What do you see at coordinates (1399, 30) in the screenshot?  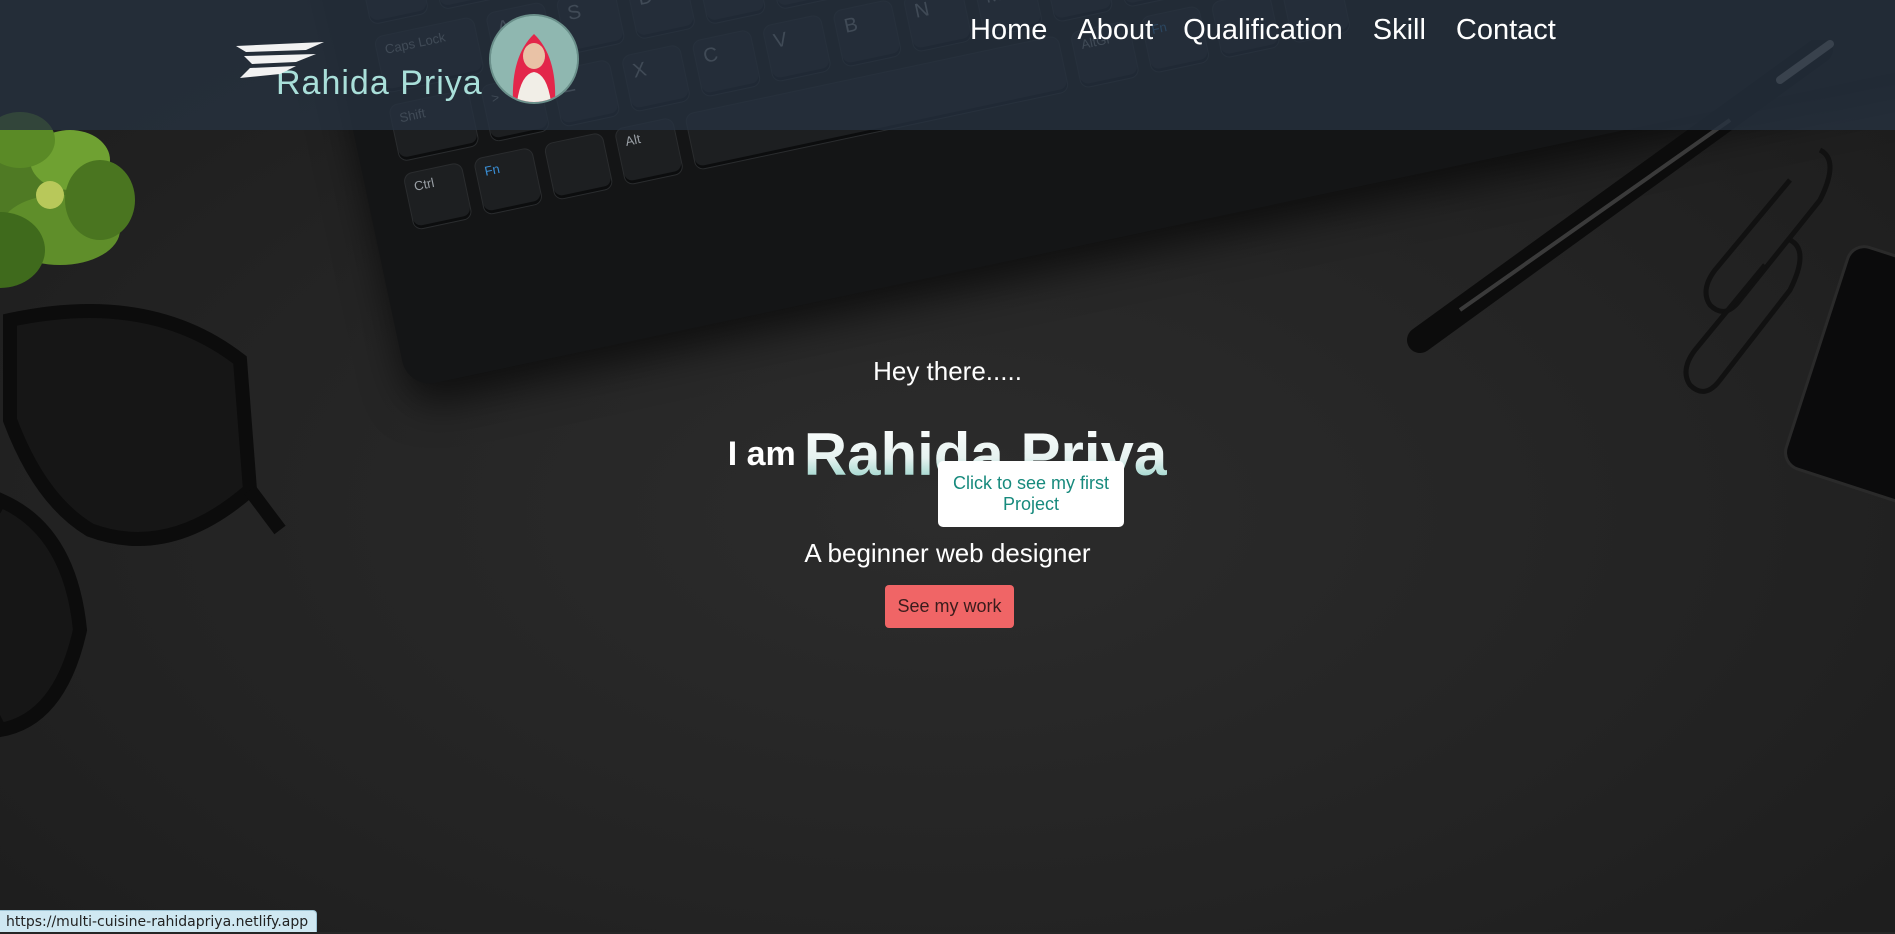 I see `nav-skill: Skill` at bounding box center [1399, 30].